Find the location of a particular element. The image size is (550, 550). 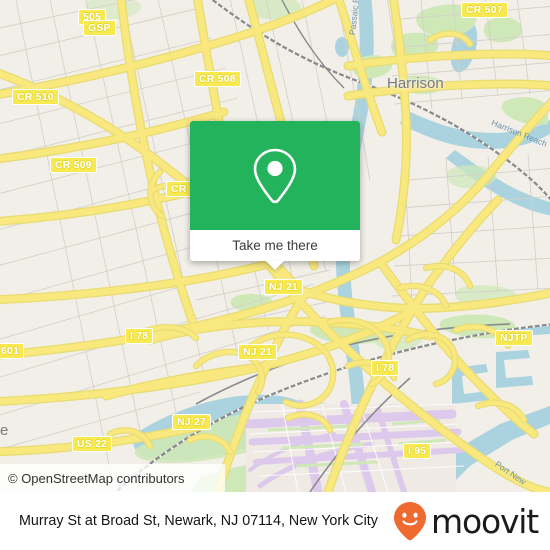

take-me-there-button: Take me there is located at coordinates (275, 245).